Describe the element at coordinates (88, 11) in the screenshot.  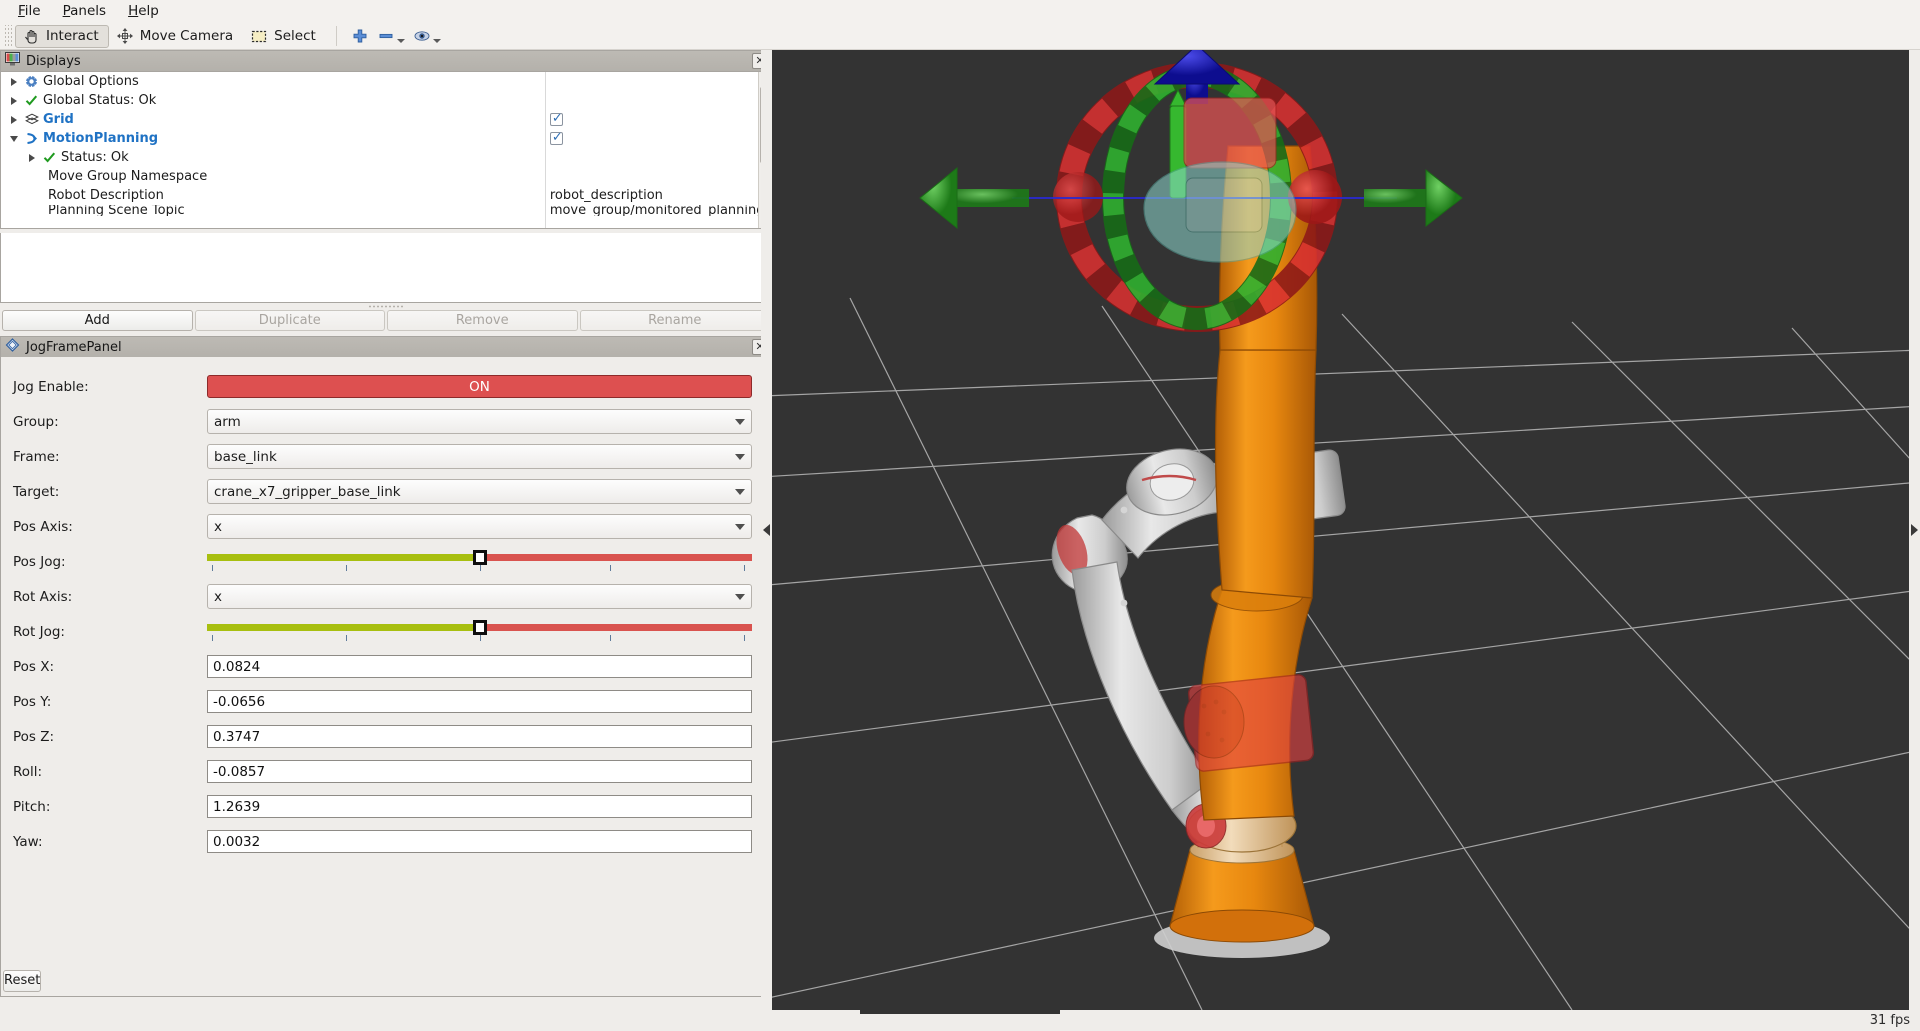
I see `menu-panels-rest: anels` at that location.